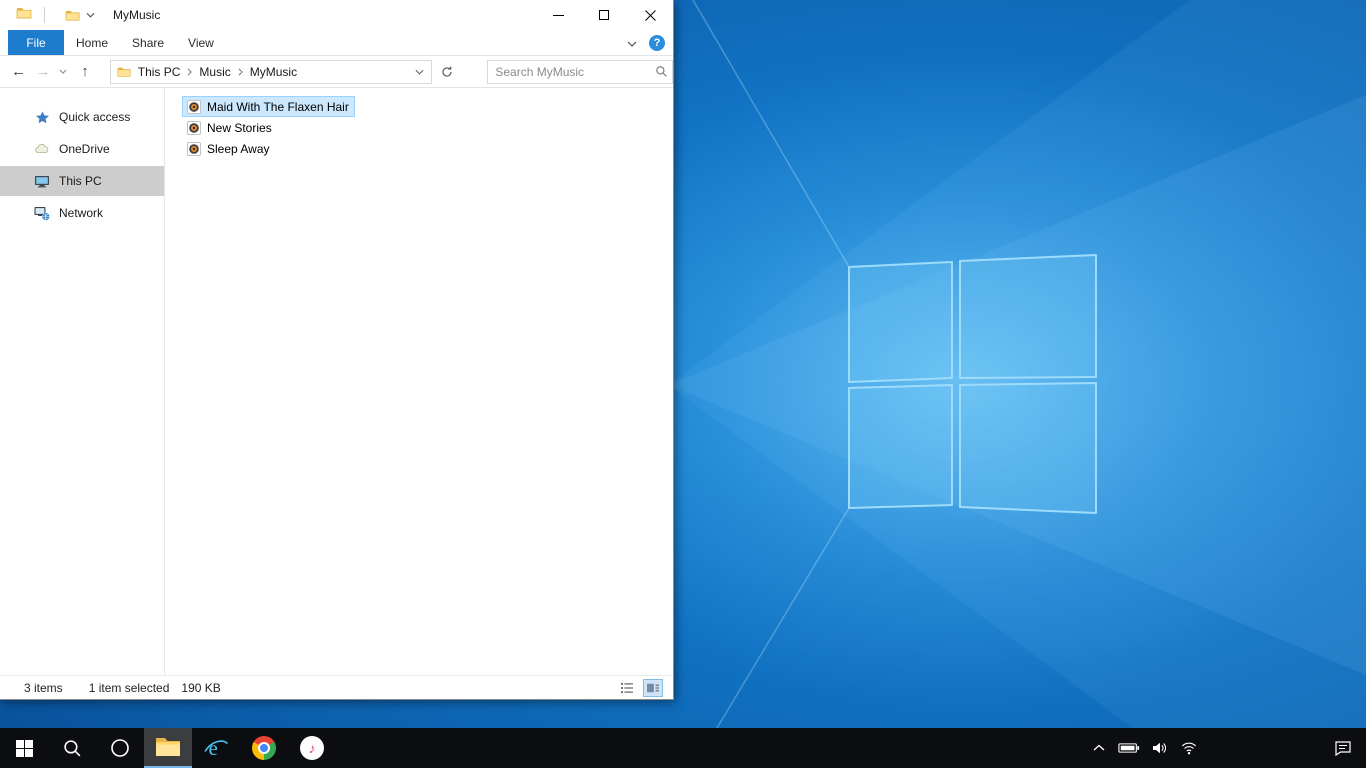 The width and height of the screenshot is (1366, 768). I want to click on titlebar-divider, so click(44, 15).